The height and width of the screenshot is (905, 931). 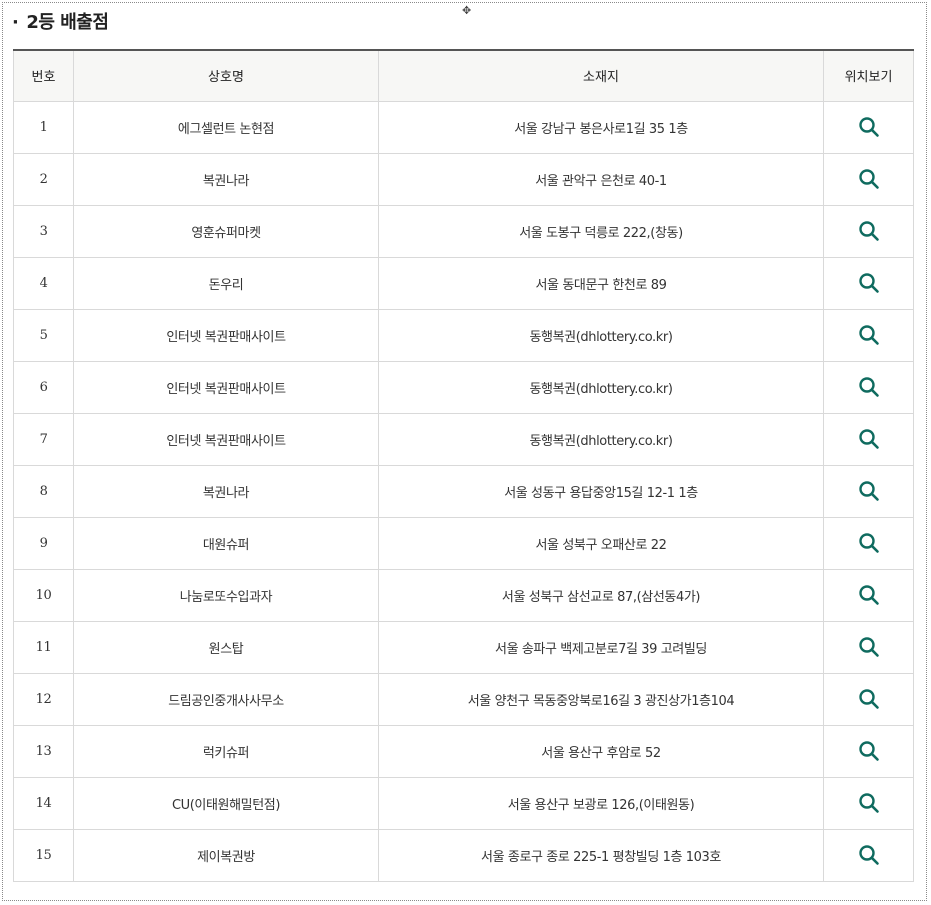 What do you see at coordinates (868, 75) in the screenshot?
I see `header-location: 위치보기` at bounding box center [868, 75].